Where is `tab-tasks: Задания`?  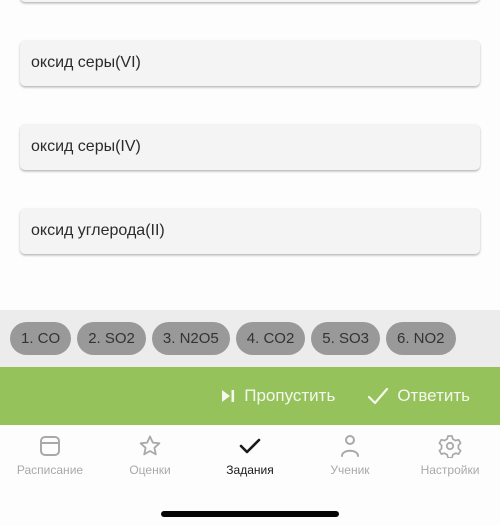 tab-tasks: Задания is located at coordinates (250, 456).